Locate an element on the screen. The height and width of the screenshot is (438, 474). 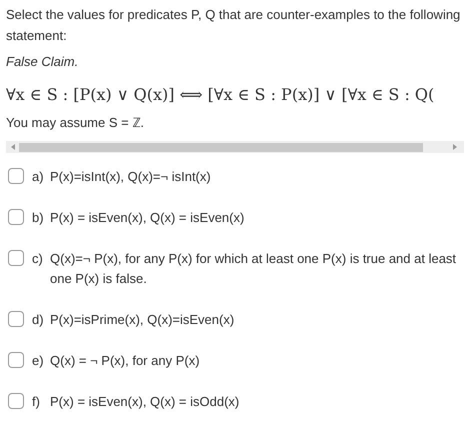
option-text: Q(x)=¬ P(x), for any P(x) for which at least one P(x) is true and at least one P(x) is false. is located at coordinates (254, 269).